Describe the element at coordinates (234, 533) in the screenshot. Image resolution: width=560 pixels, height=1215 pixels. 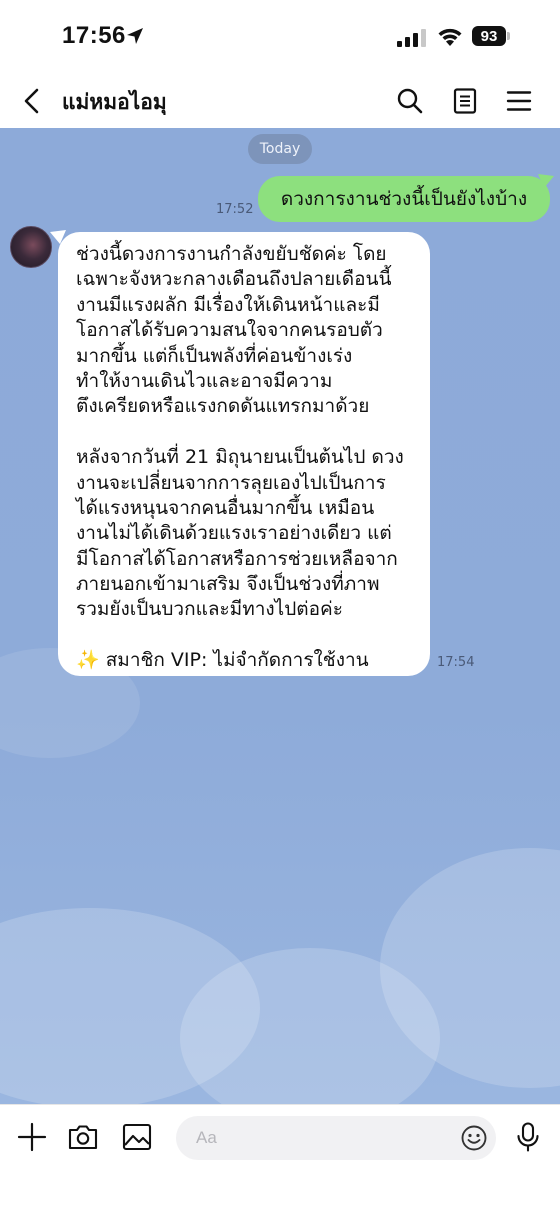
I see `message-line: งานไม่ได้เดินด้วยแรงเราอย่างเดียว แต่` at that location.